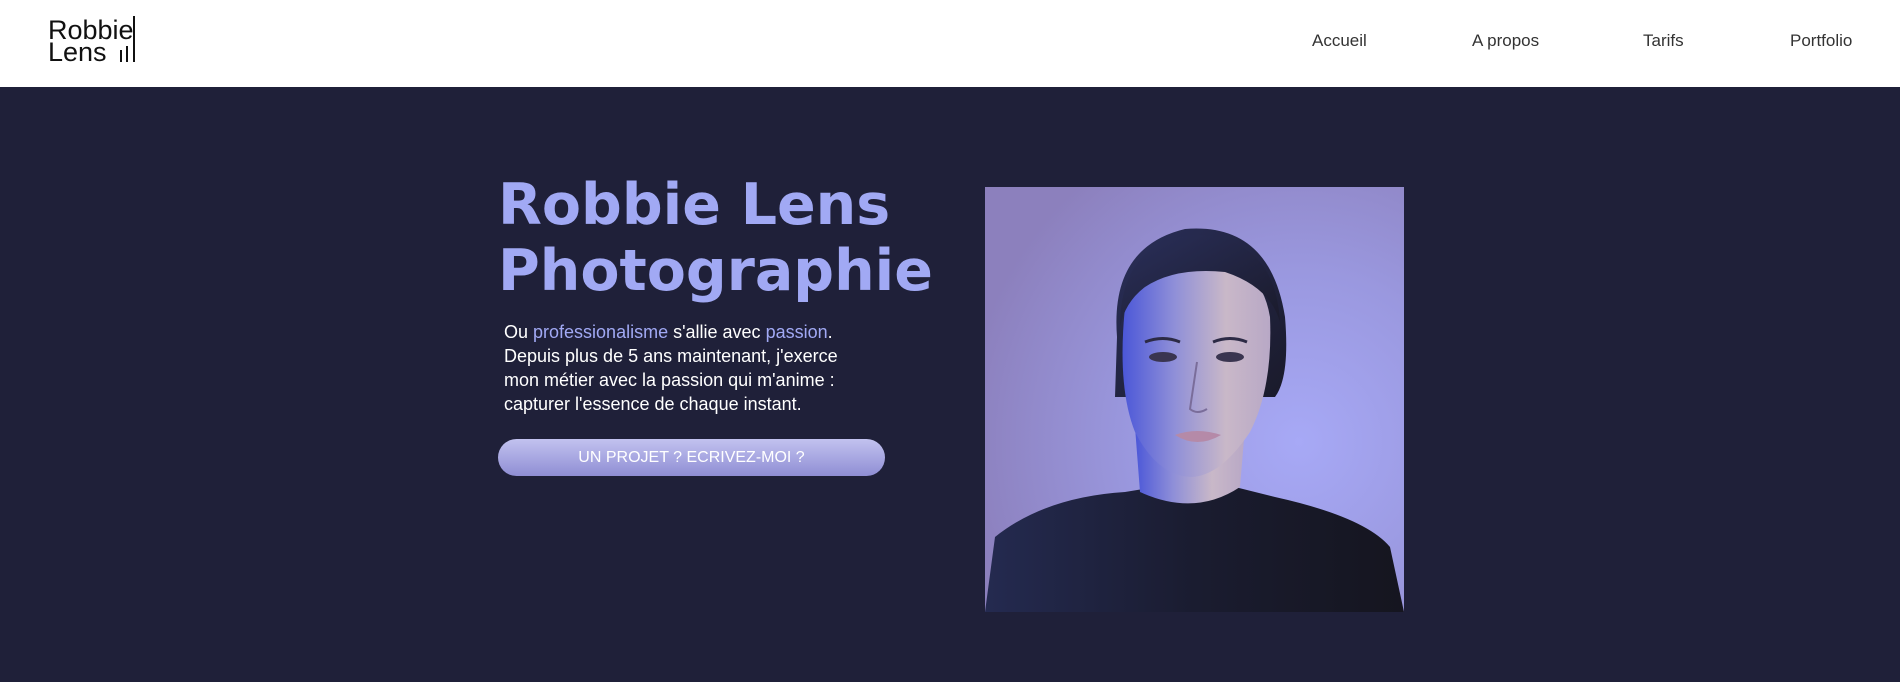 The width and height of the screenshot is (1900, 682). I want to click on portrait-photo, so click(1194, 399).